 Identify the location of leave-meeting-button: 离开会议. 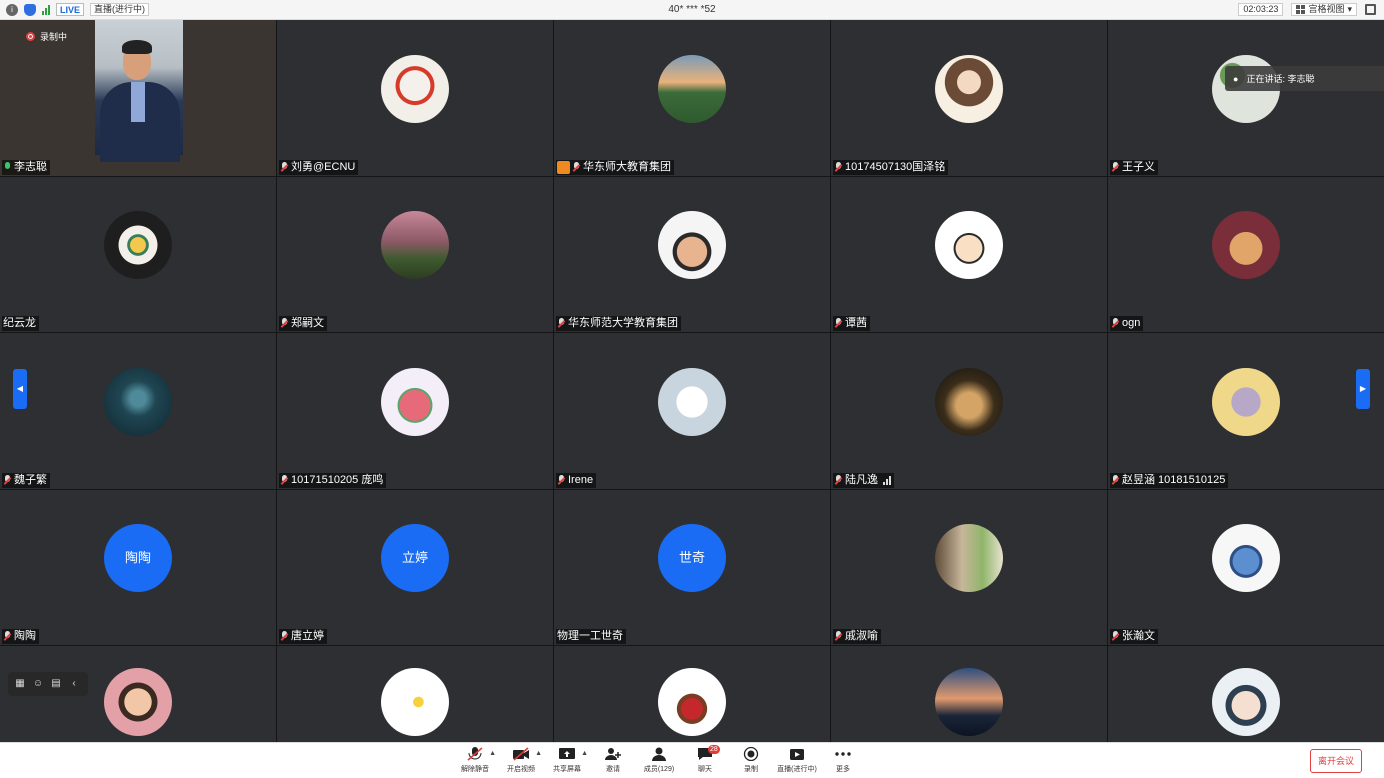
(1336, 761).